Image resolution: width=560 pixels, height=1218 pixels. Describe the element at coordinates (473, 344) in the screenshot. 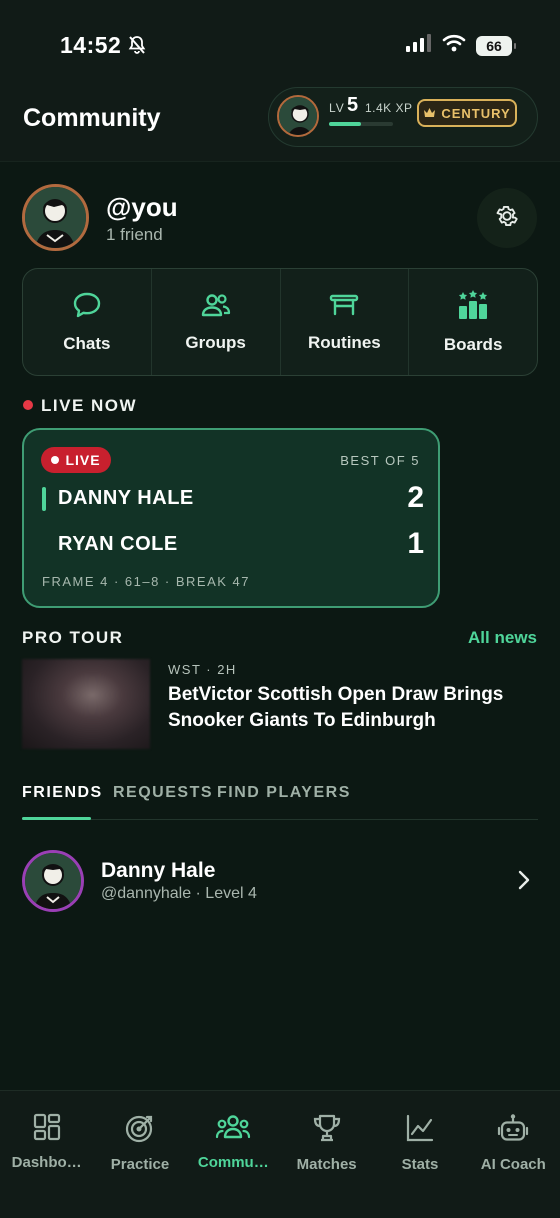

I see `boards-label: Boards` at that location.